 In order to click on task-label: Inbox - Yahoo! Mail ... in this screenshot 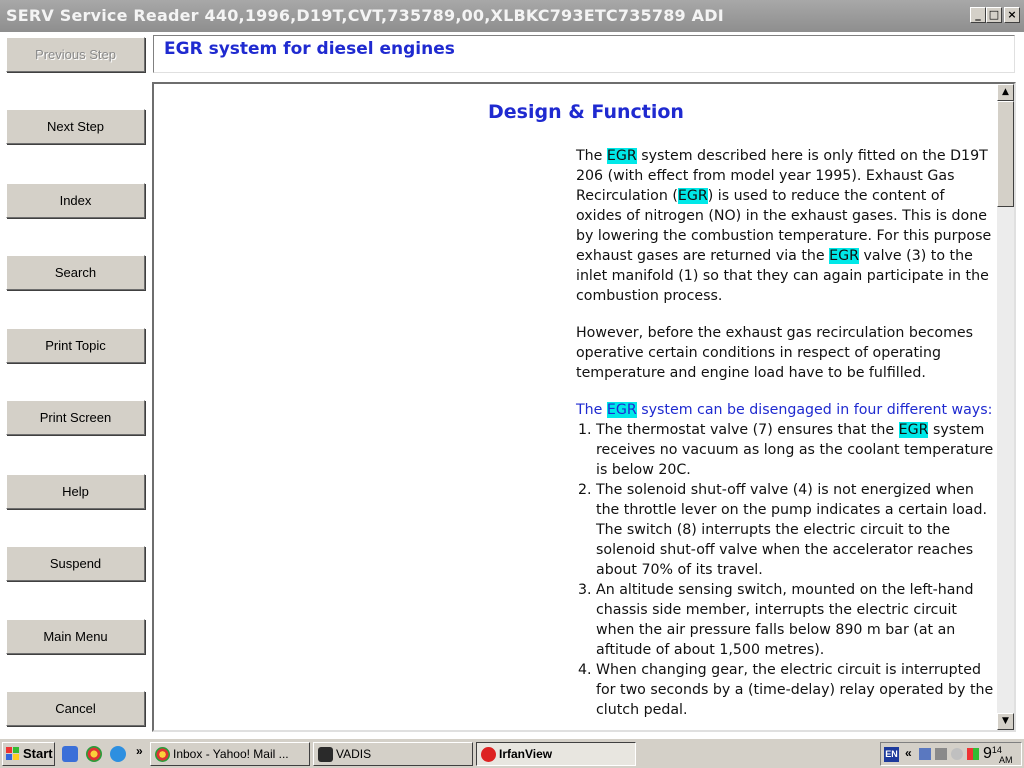, I will do `click(231, 754)`.